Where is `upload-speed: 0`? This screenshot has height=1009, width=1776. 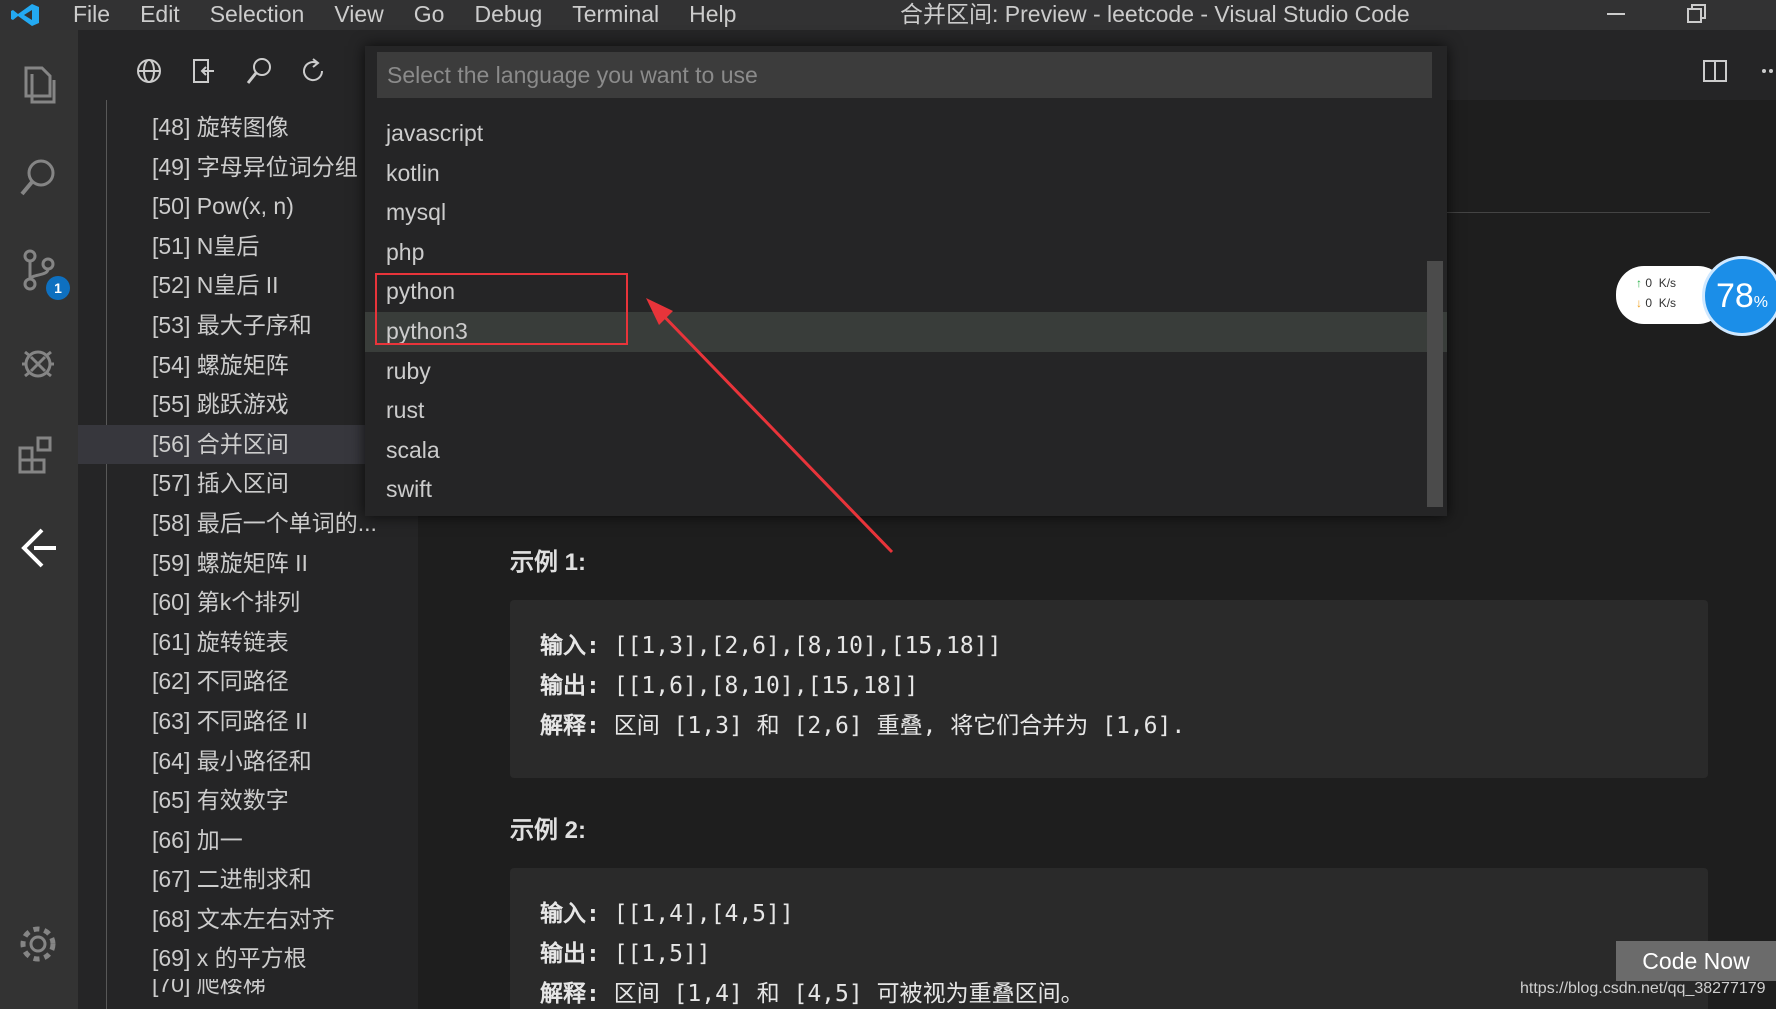 upload-speed: 0 is located at coordinates (1649, 283).